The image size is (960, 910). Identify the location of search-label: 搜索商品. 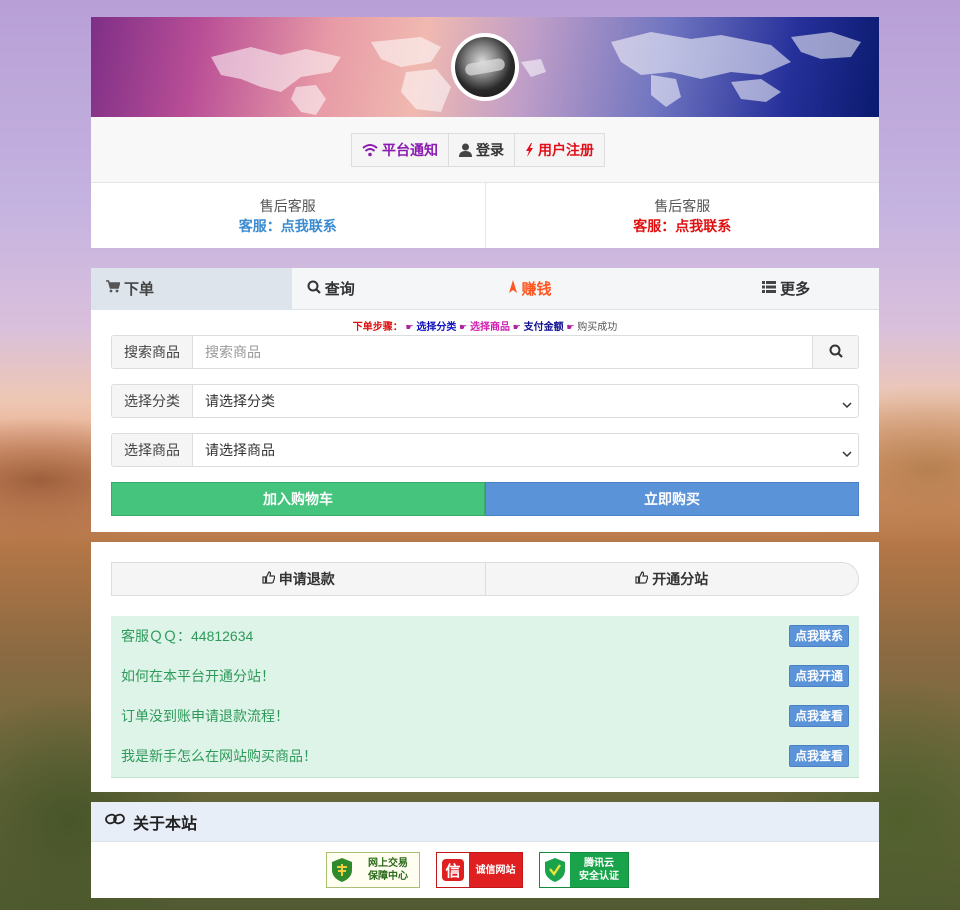
(152, 352).